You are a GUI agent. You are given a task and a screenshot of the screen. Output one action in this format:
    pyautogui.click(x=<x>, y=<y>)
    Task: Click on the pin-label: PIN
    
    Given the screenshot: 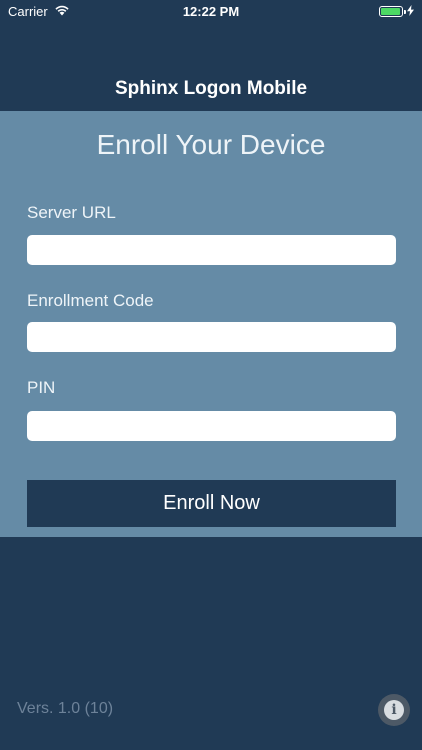 What is the action you would take?
    pyautogui.click(x=41, y=387)
    